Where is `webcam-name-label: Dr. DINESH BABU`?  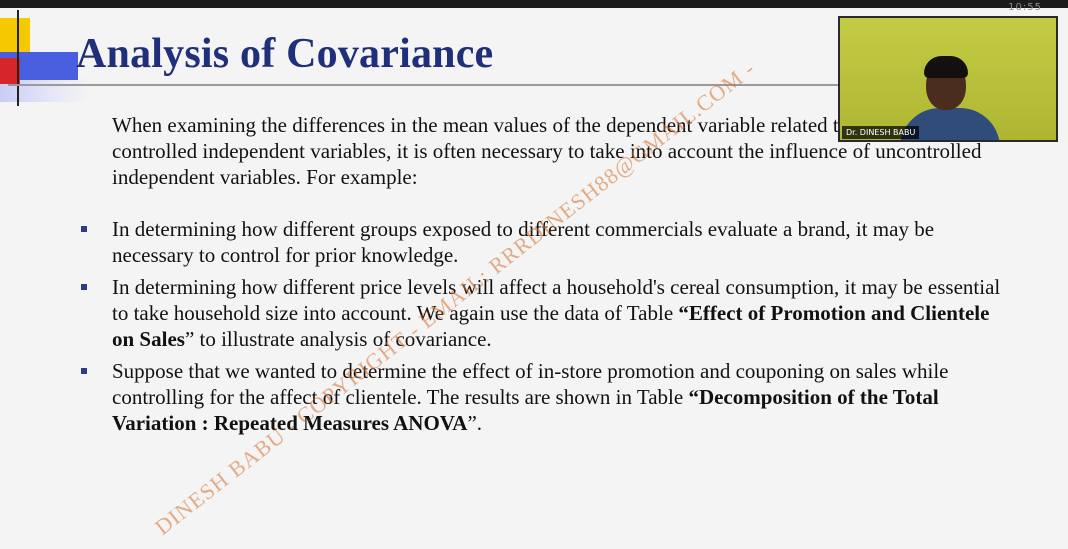
webcam-name-label: Dr. DINESH BABU is located at coordinates (881, 132).